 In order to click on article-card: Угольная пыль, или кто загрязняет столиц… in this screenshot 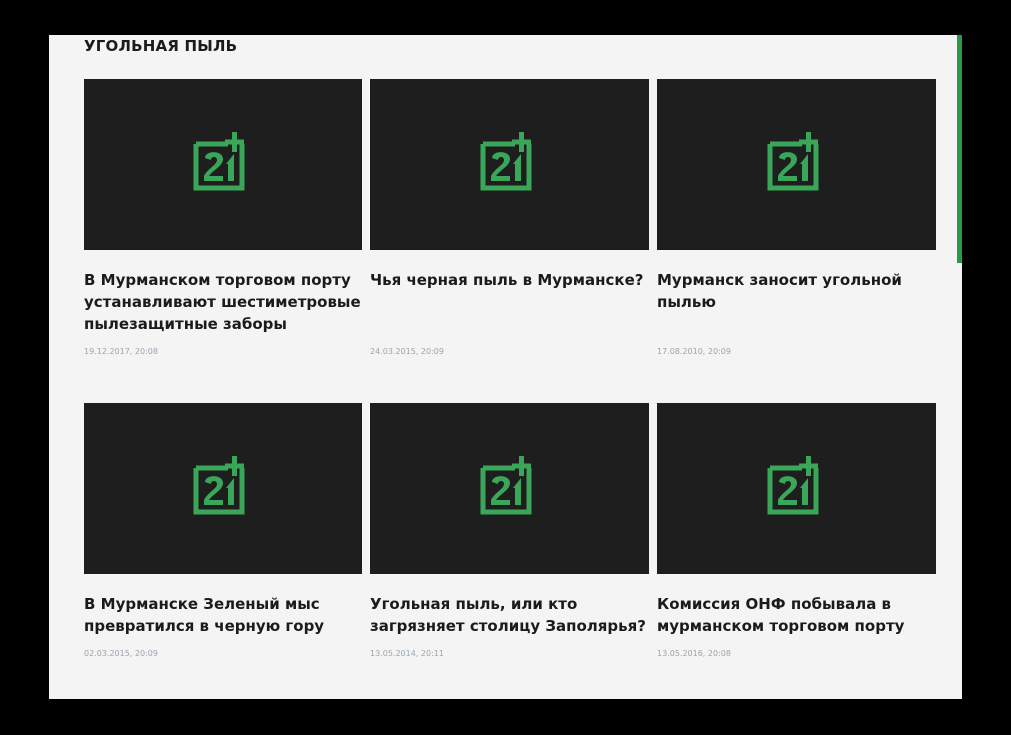, I will do `click(509, 551)`.